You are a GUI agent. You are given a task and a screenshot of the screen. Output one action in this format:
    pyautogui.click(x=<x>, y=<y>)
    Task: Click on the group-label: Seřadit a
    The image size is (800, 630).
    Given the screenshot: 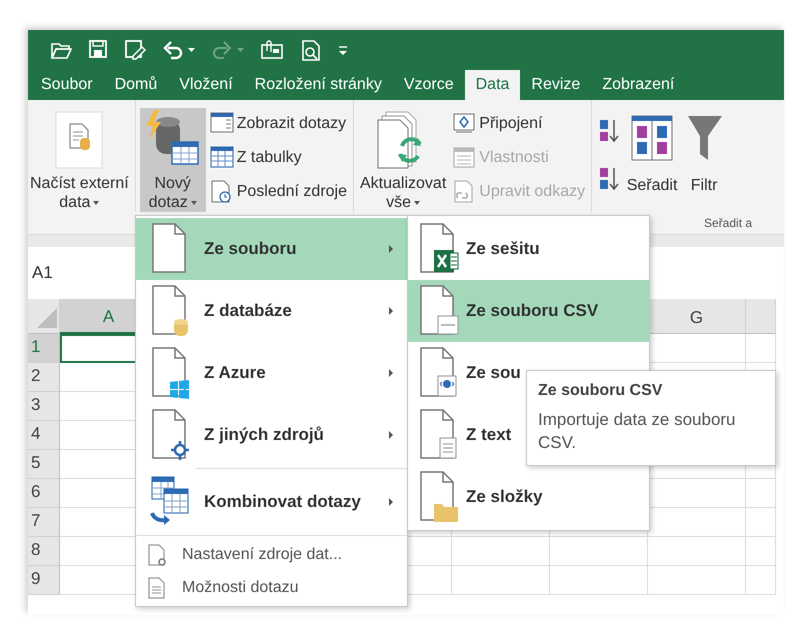 What is the action you would take?
    pyautogui.click(x=728, y=223)
    